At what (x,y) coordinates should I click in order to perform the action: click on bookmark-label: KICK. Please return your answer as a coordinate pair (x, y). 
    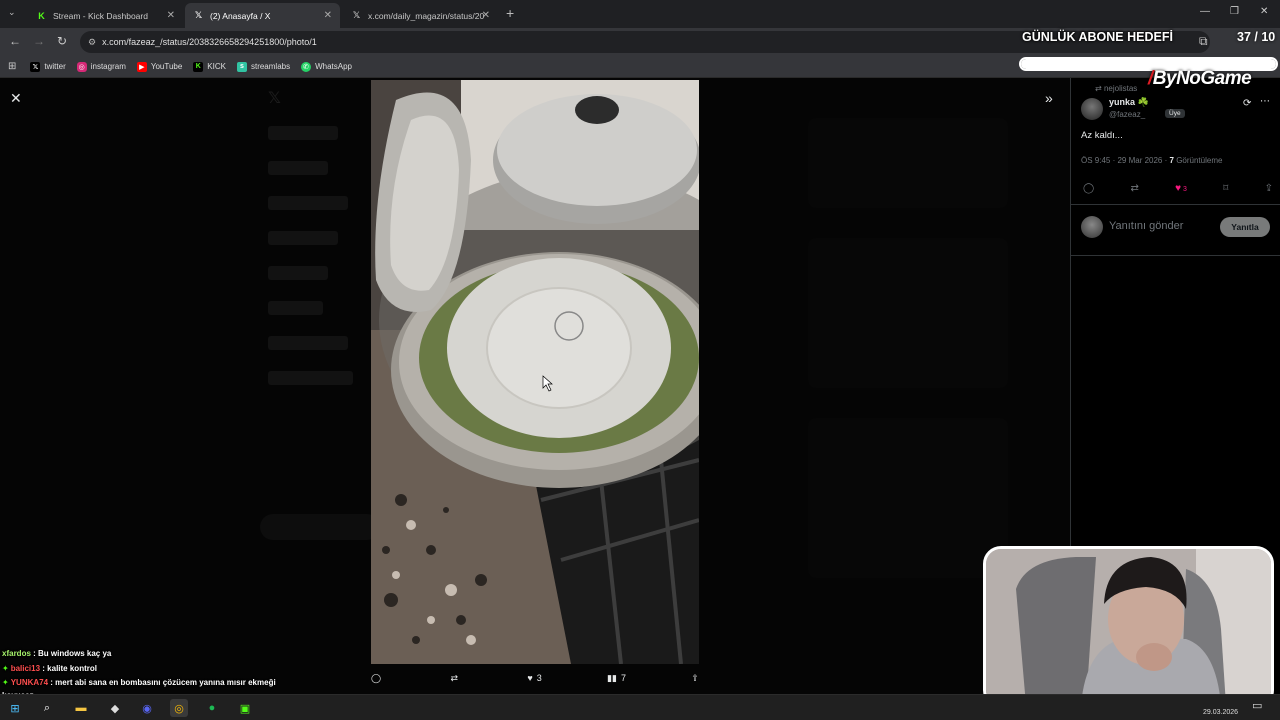
    Looking at the image, I should click on (216, 66).